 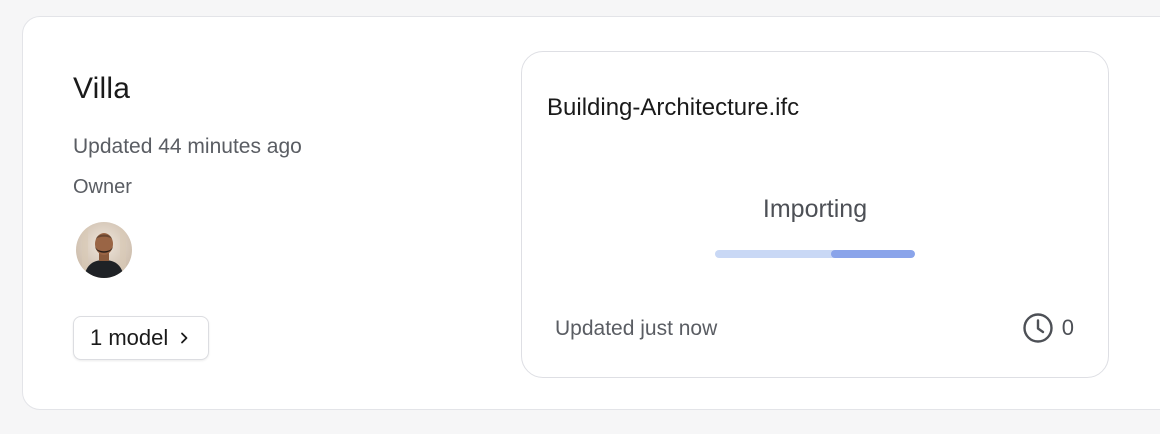 What do you see at coordinates (129, 337) in the screenshot?
I see `models-button-label: 1 model` at bounding box center [129, 337].